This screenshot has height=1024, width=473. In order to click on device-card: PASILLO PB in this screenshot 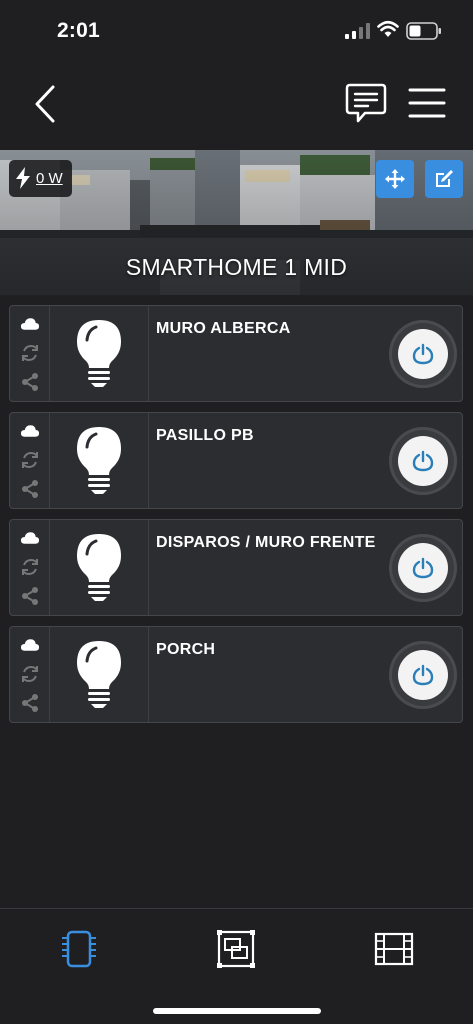, I will do `click(236, 460)`.